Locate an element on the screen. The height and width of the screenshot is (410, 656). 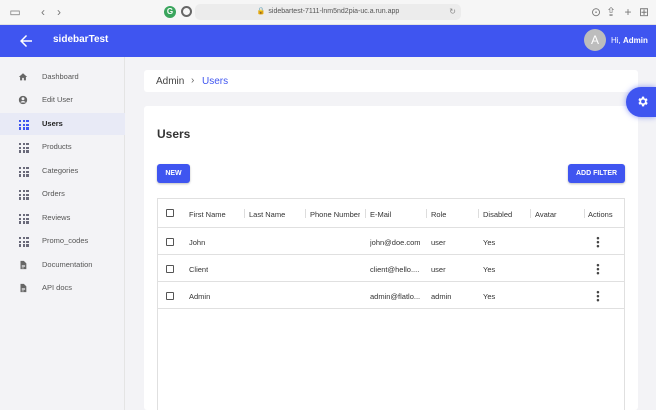
cell-first-name: Client is located at coordinates (199, 269).